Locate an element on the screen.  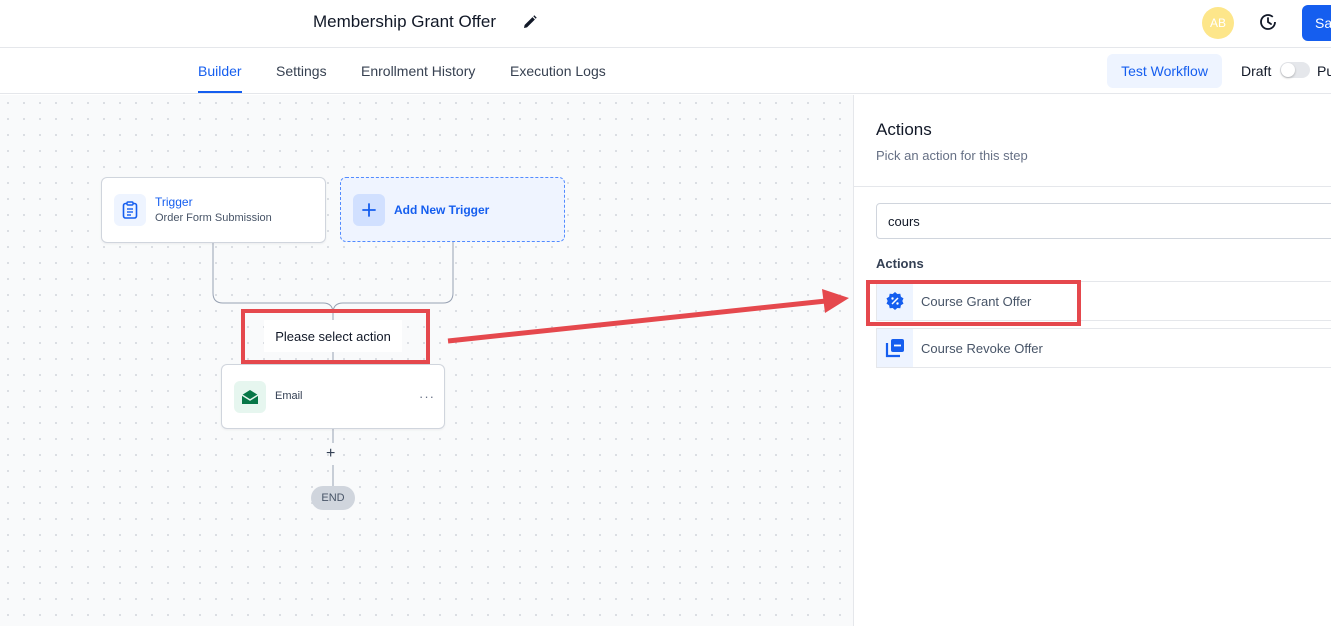
plus-icon is located at coordinates (369, 210).